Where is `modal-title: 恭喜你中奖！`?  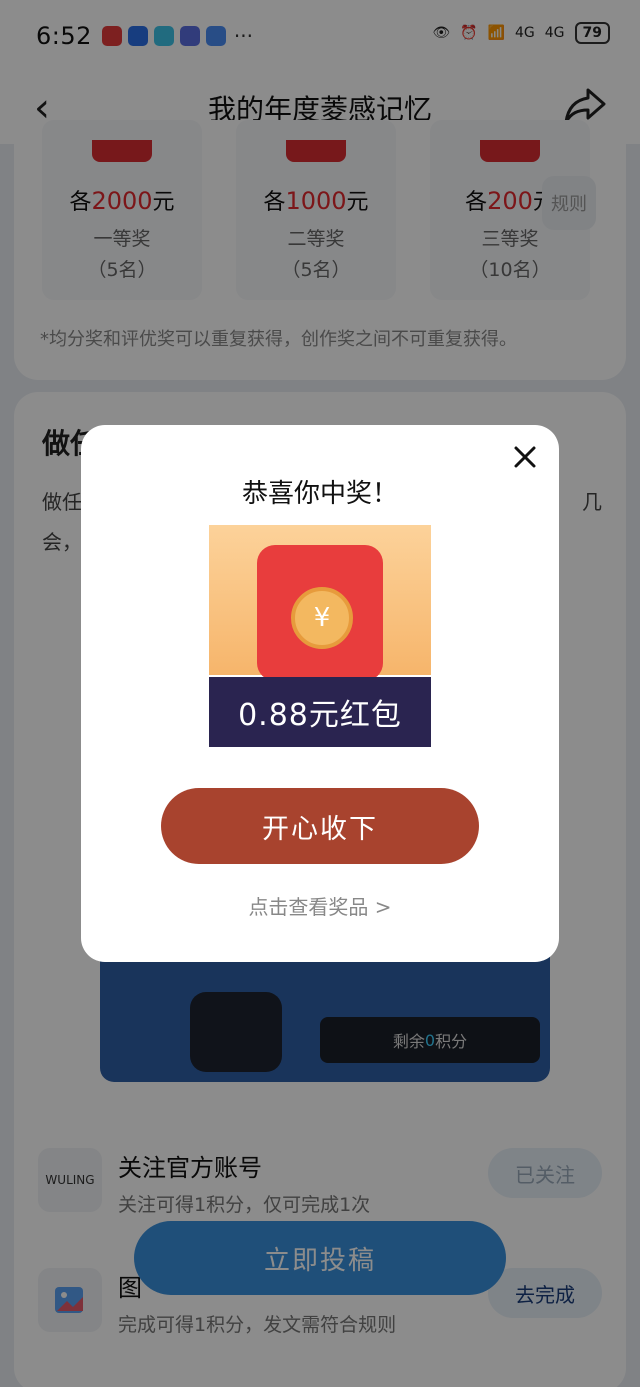
modal-title: 恭喜你中奖！ is located at coordinates (319, 494).